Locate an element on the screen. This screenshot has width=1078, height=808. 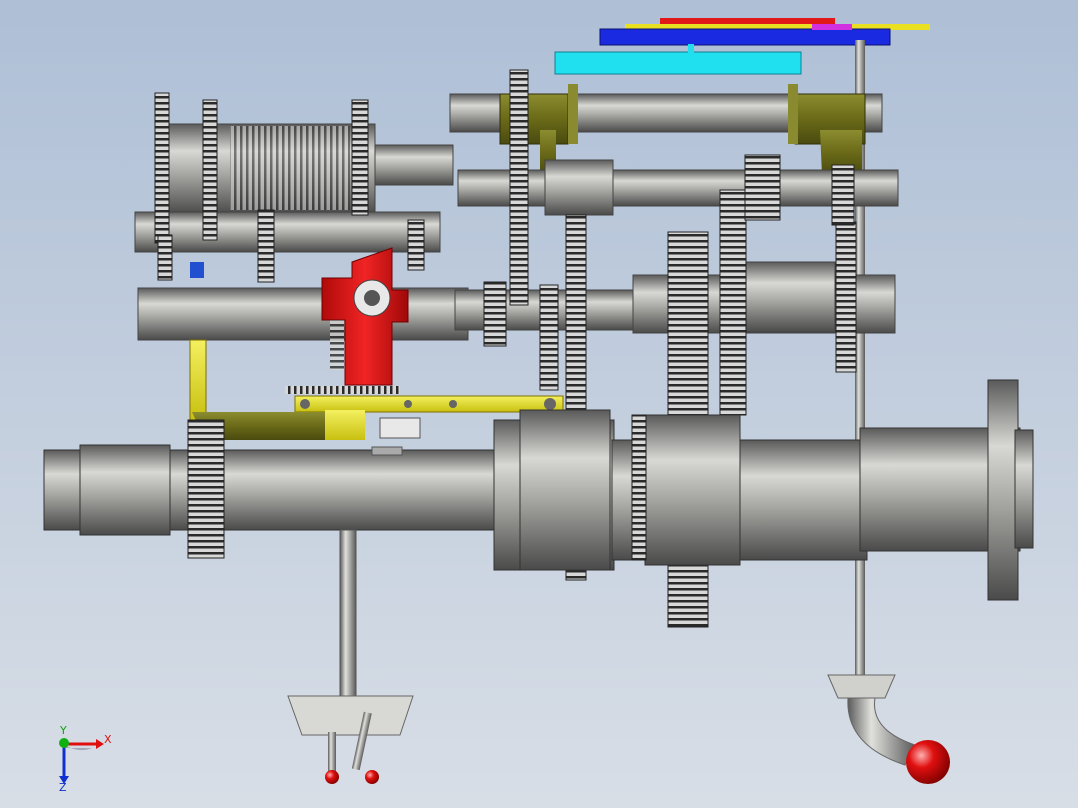
z-axis-label: Z is located at coordinates (63, 787).